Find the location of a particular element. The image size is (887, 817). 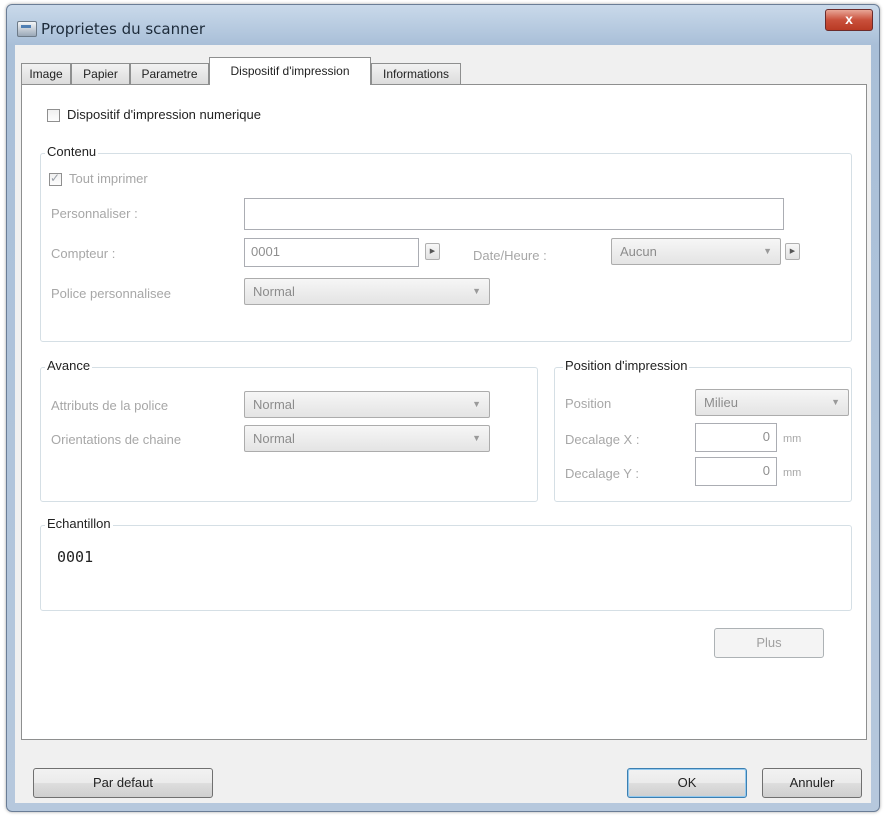

default-button: Par defaut is located at coordinates (123, 783).